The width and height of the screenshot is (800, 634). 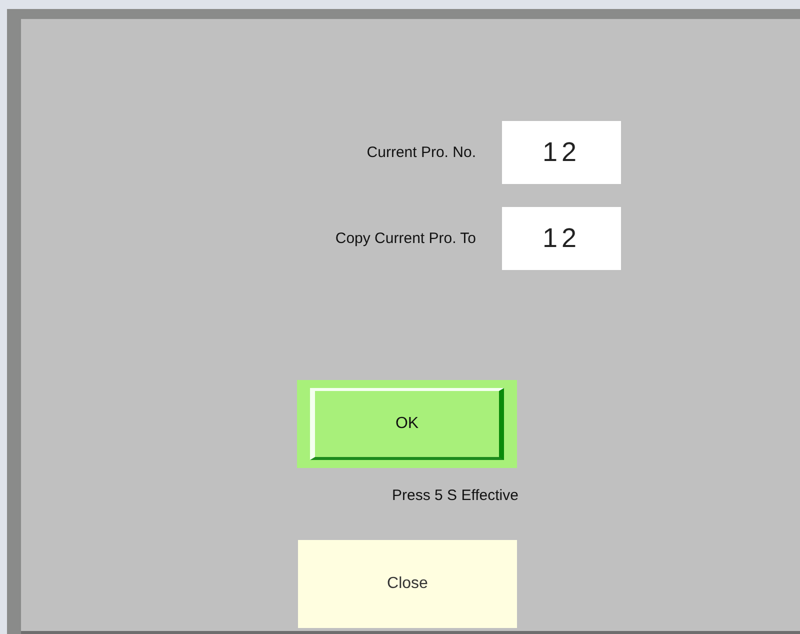 What do you see at coordinates (407, 424) in the screenshot?
I see `ok-button: OK` at bounding box center [407, 424].